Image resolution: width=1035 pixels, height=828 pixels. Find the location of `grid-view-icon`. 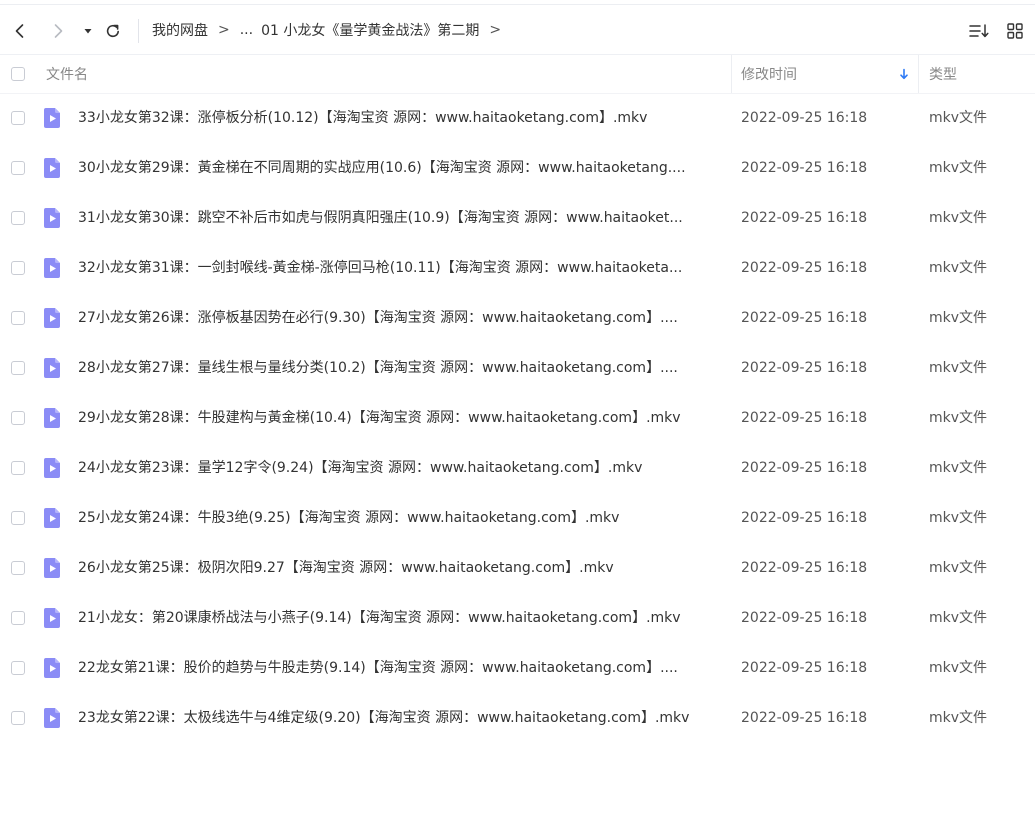

grid-view-icon is located at coordinates (1015, 31).